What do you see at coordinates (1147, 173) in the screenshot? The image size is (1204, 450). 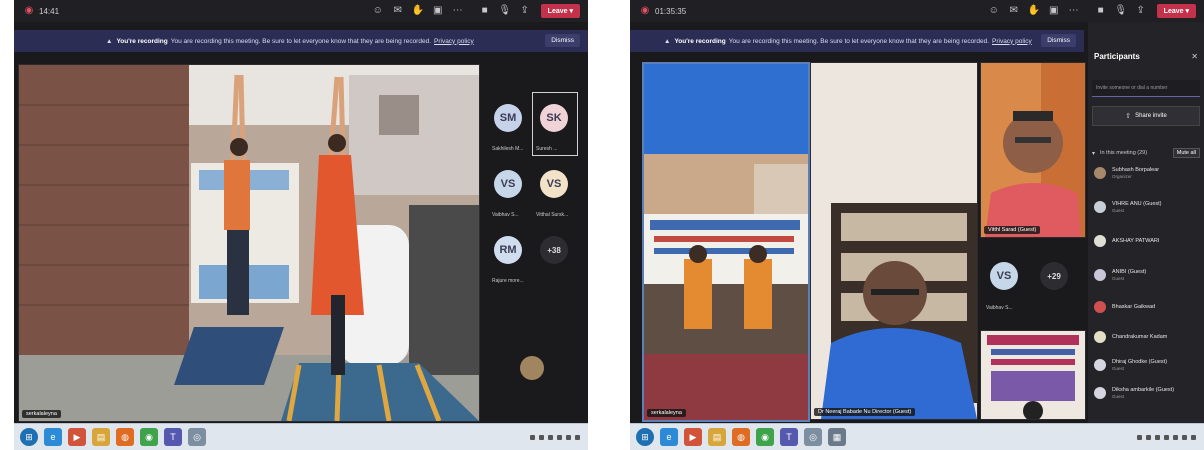 I see `participant-row: Subhash Borpalear Organizer` at bounding box center [1147, 173].